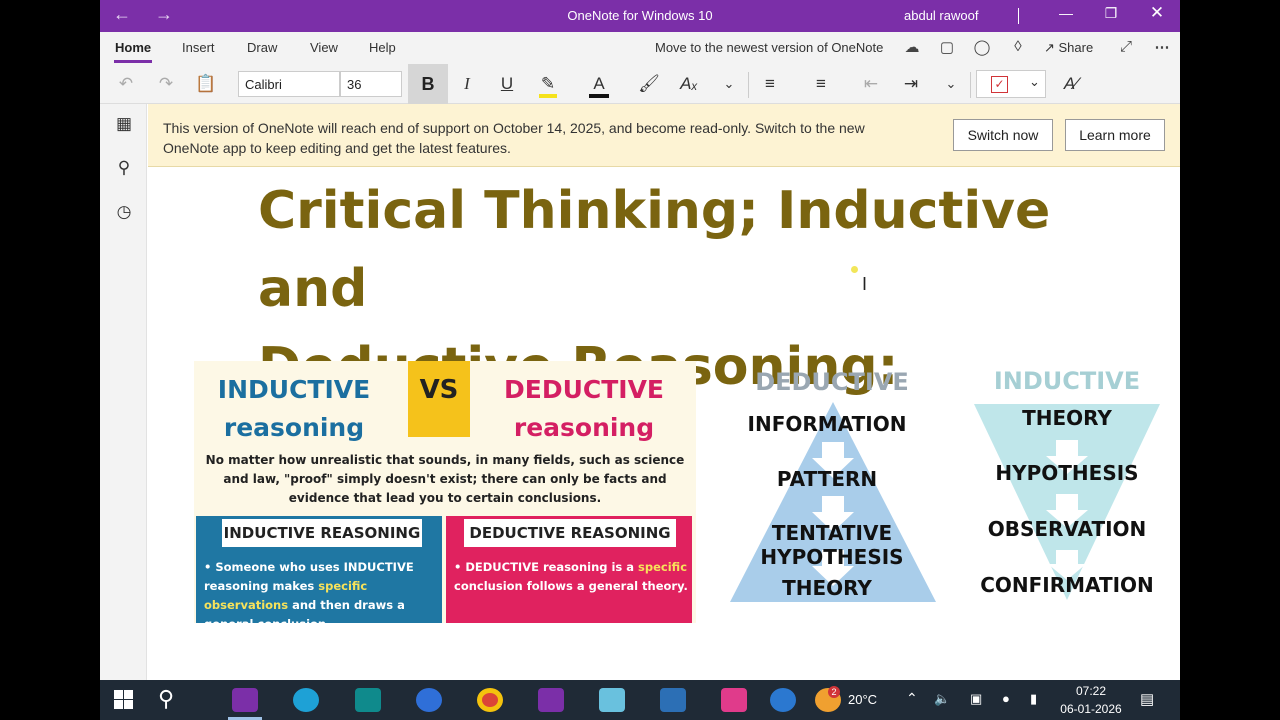 This screenshot has width=1280, height=720. I want to click on inductive-heading-2: reasoning, so click(294, 427).